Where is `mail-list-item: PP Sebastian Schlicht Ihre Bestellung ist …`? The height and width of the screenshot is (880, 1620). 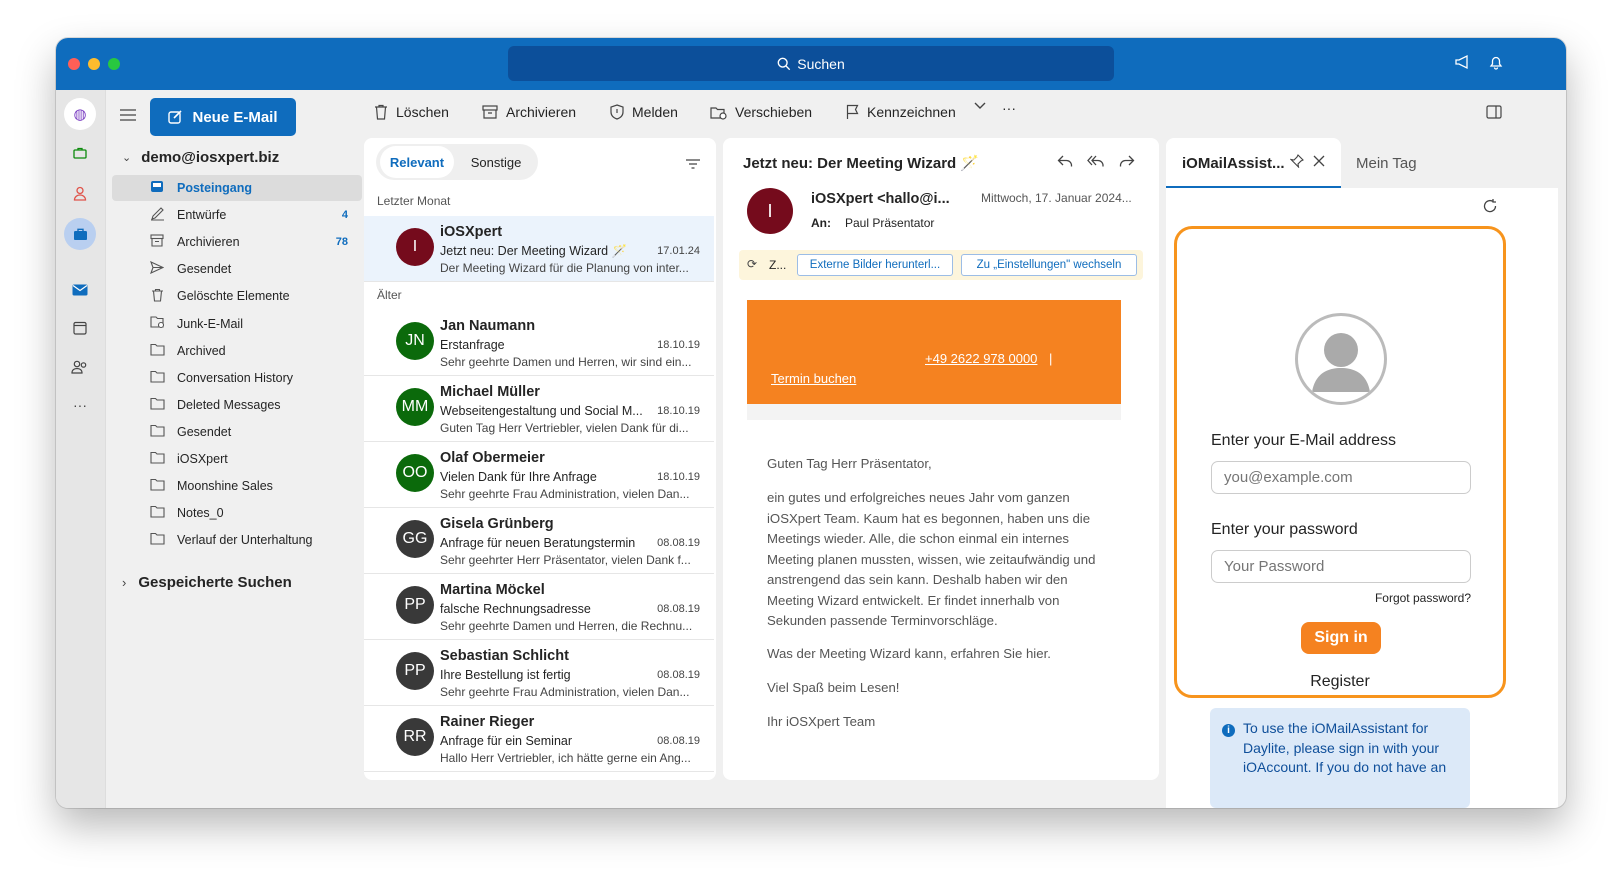 mail-list-item: PP Sebastian Schlicht Ihre Bestellung ist … is located at coordinates (539, 673).